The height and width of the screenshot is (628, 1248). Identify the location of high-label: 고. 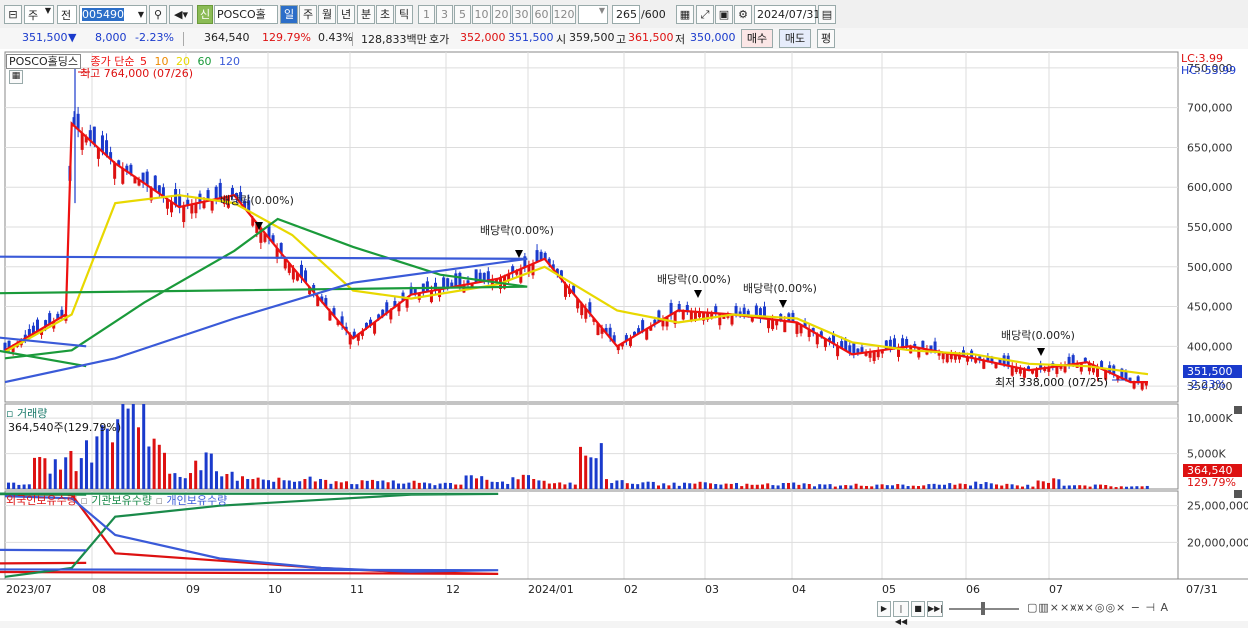
(621, 39).